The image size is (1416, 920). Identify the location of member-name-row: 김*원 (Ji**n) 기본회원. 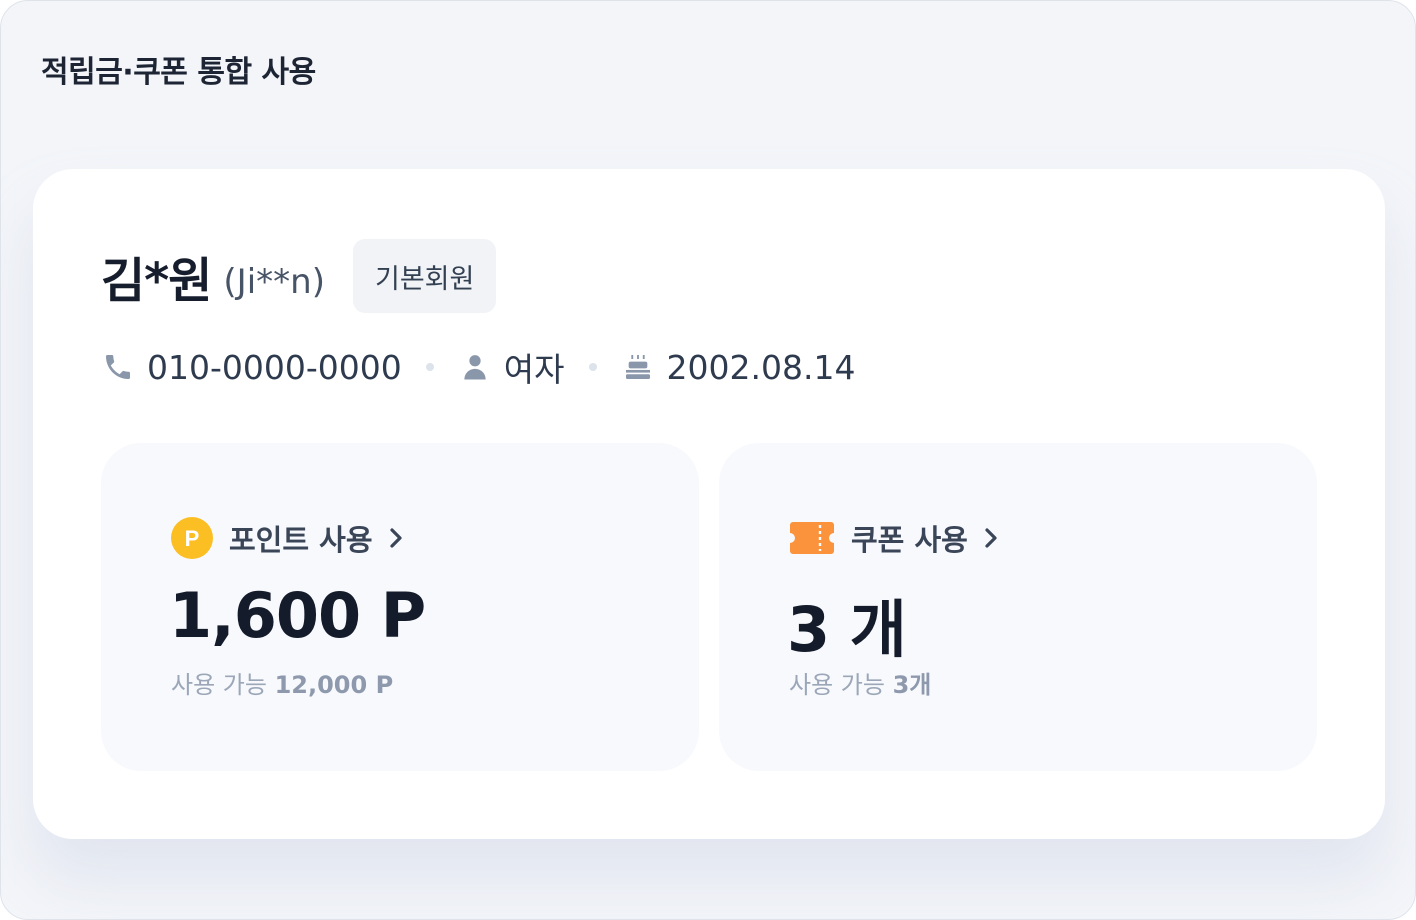
(299, 276).